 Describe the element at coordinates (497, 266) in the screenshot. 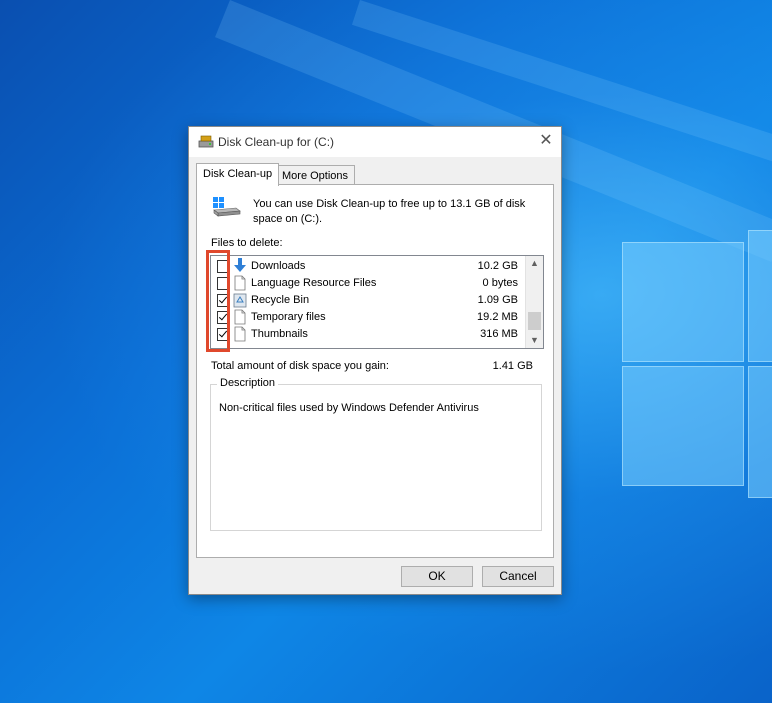

I see `file-size: 10.2 GB` at that location.